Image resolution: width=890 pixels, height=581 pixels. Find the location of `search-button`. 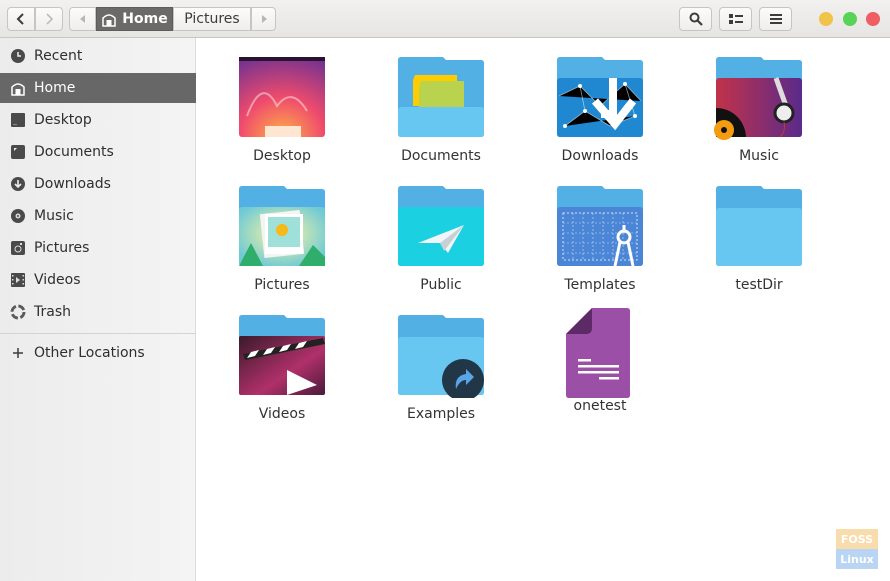

search-button is located at coordinates (695, 19).